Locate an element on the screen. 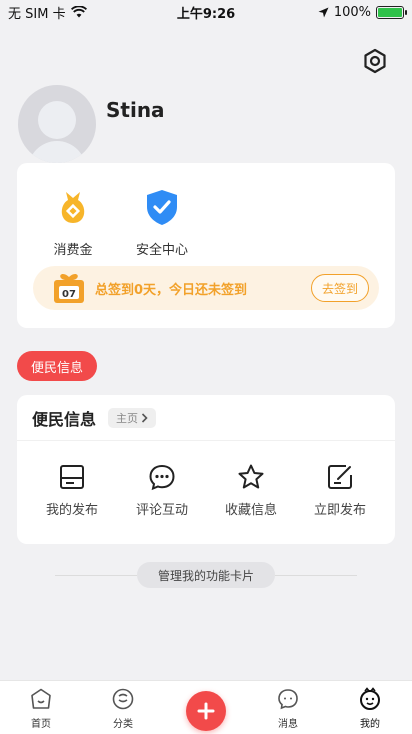 Image resolution: width=412 pixels, height=734 pixels. home-chip-label: 主页 is located at coordinates (127, 418).